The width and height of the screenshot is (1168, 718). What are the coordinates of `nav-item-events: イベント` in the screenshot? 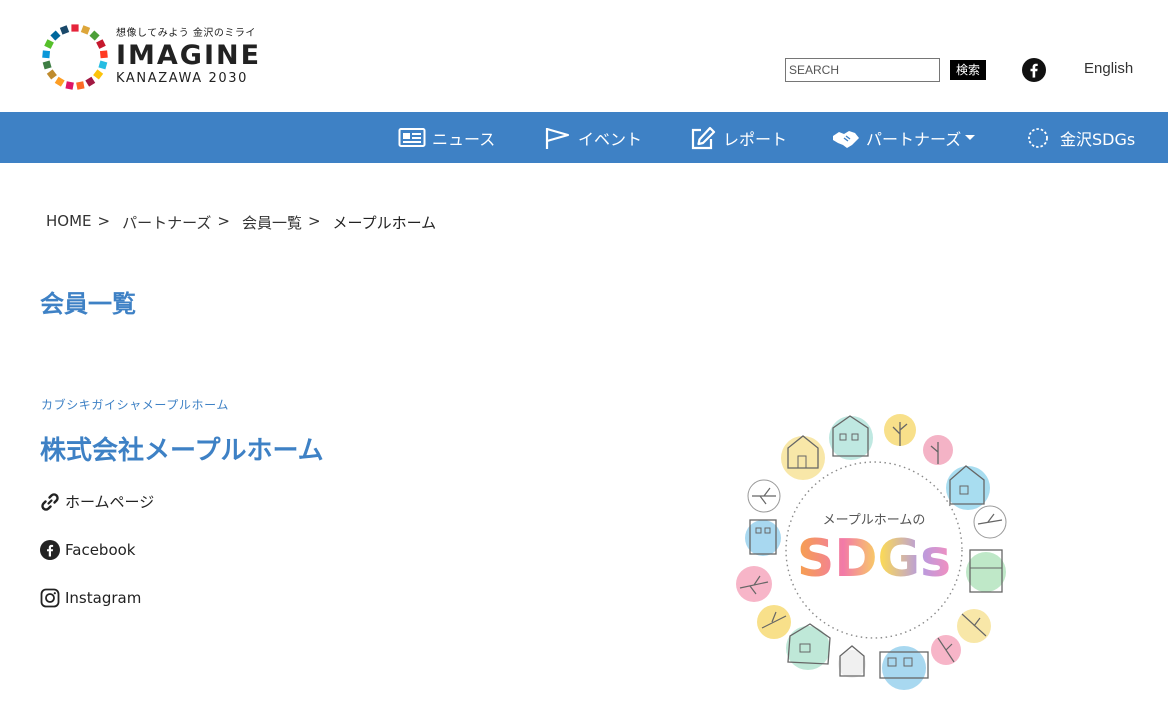 It's located at (593, 137).